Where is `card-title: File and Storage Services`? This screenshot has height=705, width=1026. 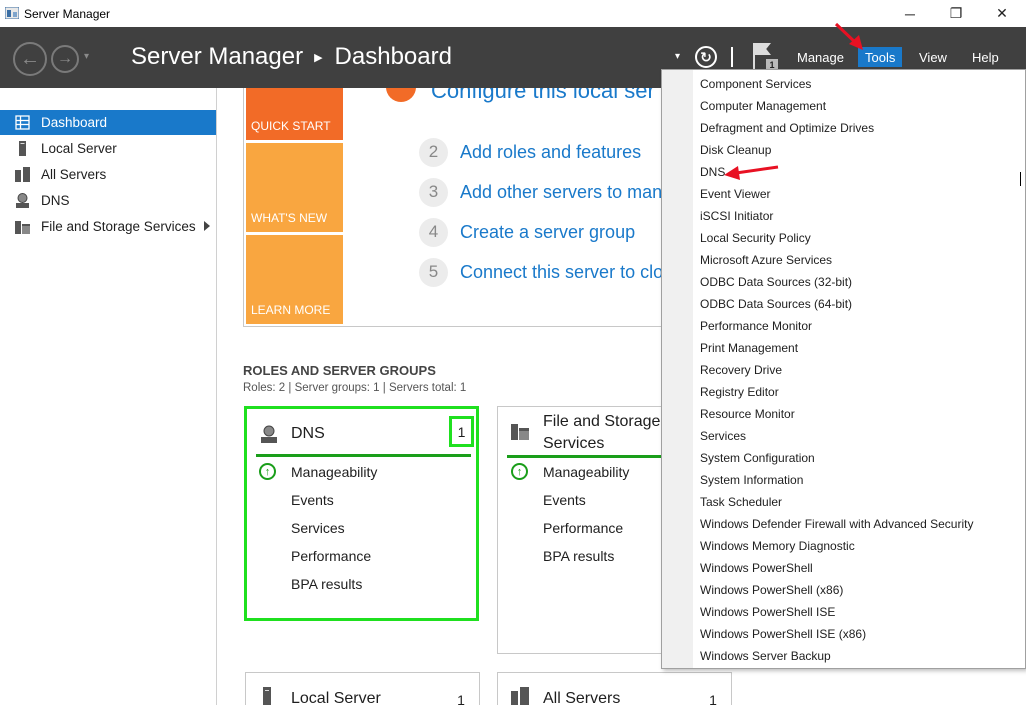
card-title: File and Storage Services is located at coordinates (601, 433).